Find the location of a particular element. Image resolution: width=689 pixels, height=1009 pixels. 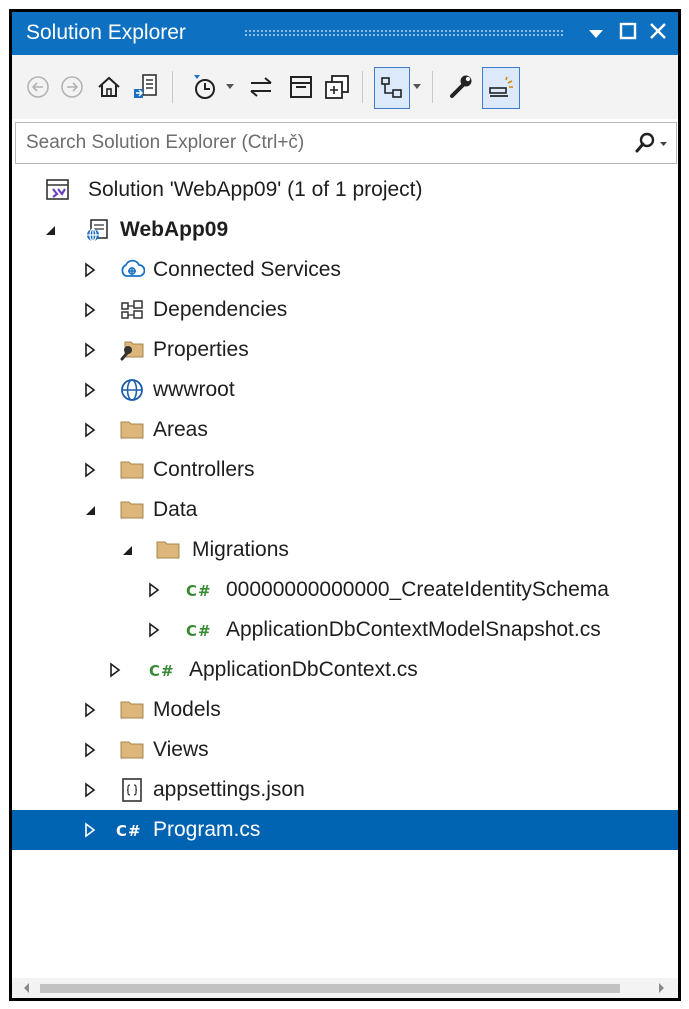

properties-icon is located at coordinates (461, 87).